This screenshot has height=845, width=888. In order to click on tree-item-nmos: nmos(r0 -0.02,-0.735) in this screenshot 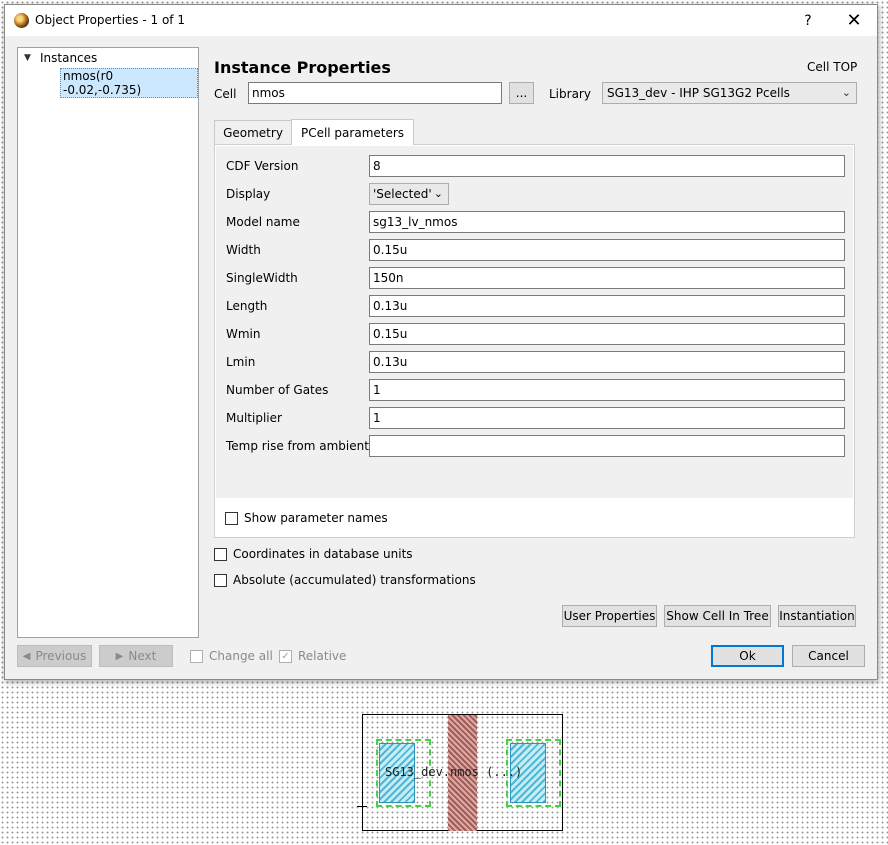, I will do `click(129, 83)`.